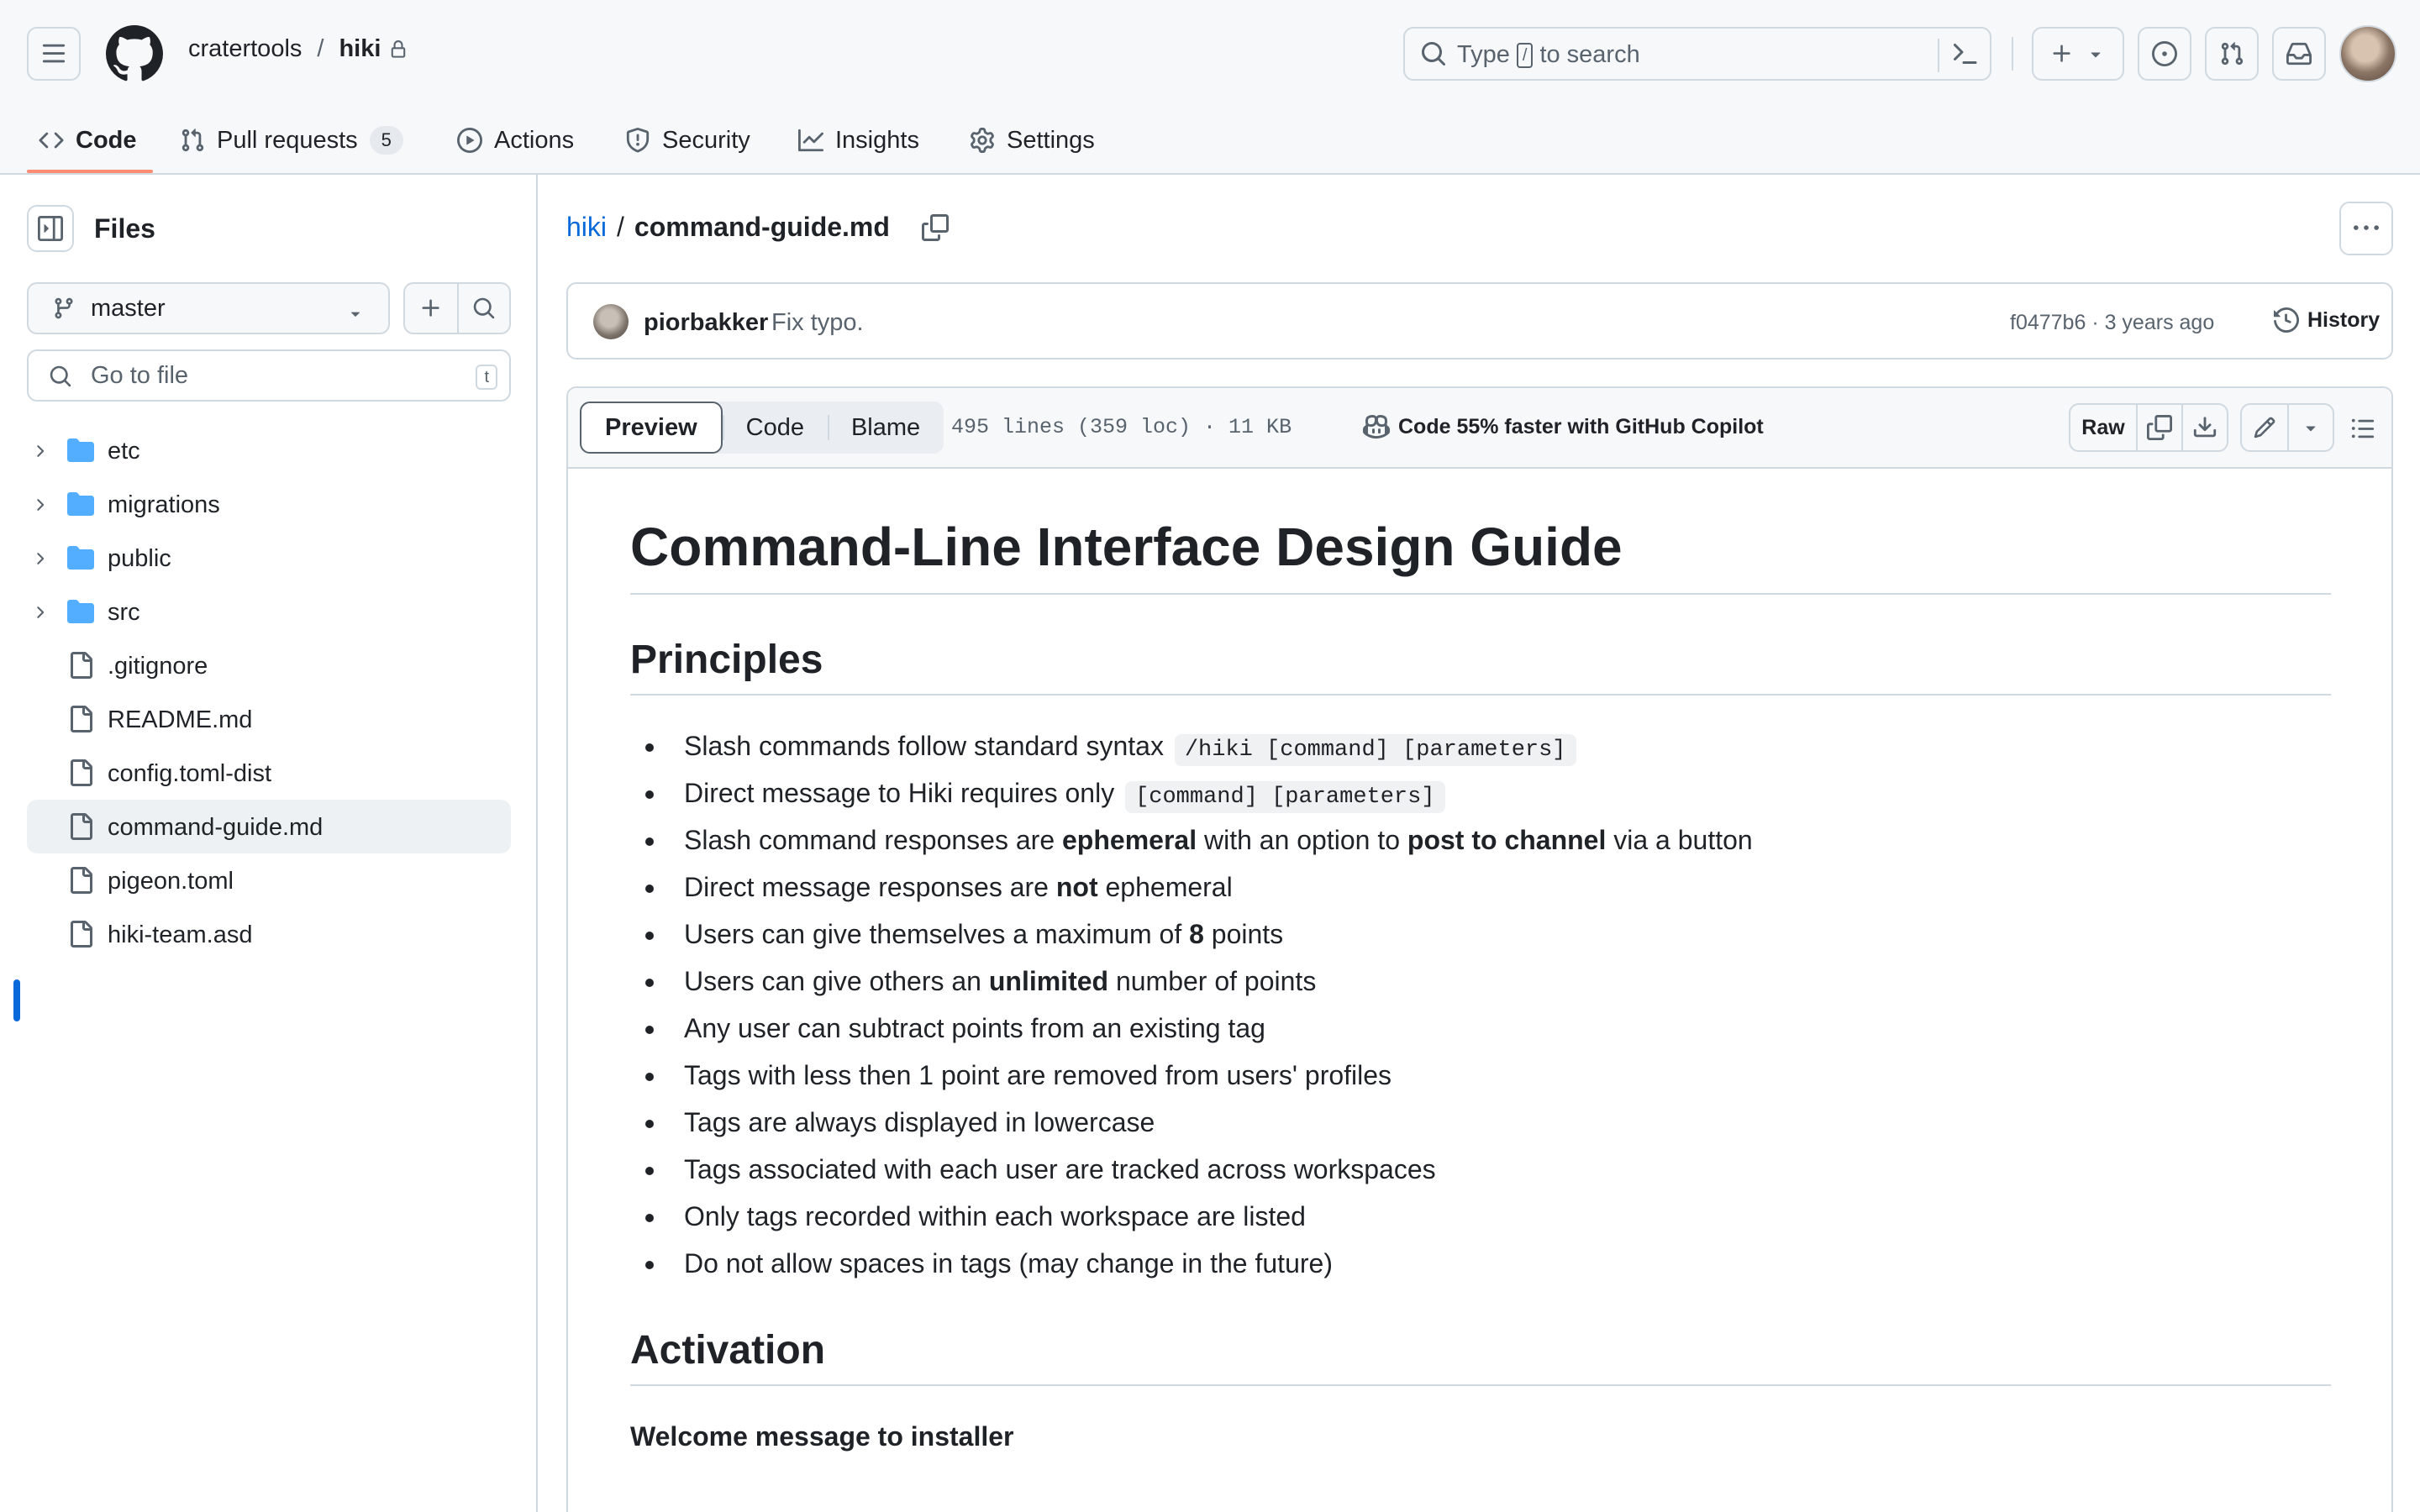  Describe the element at coordinates (1212, 981) in the screenshot. I see `list-item-text: number of points` at that location.